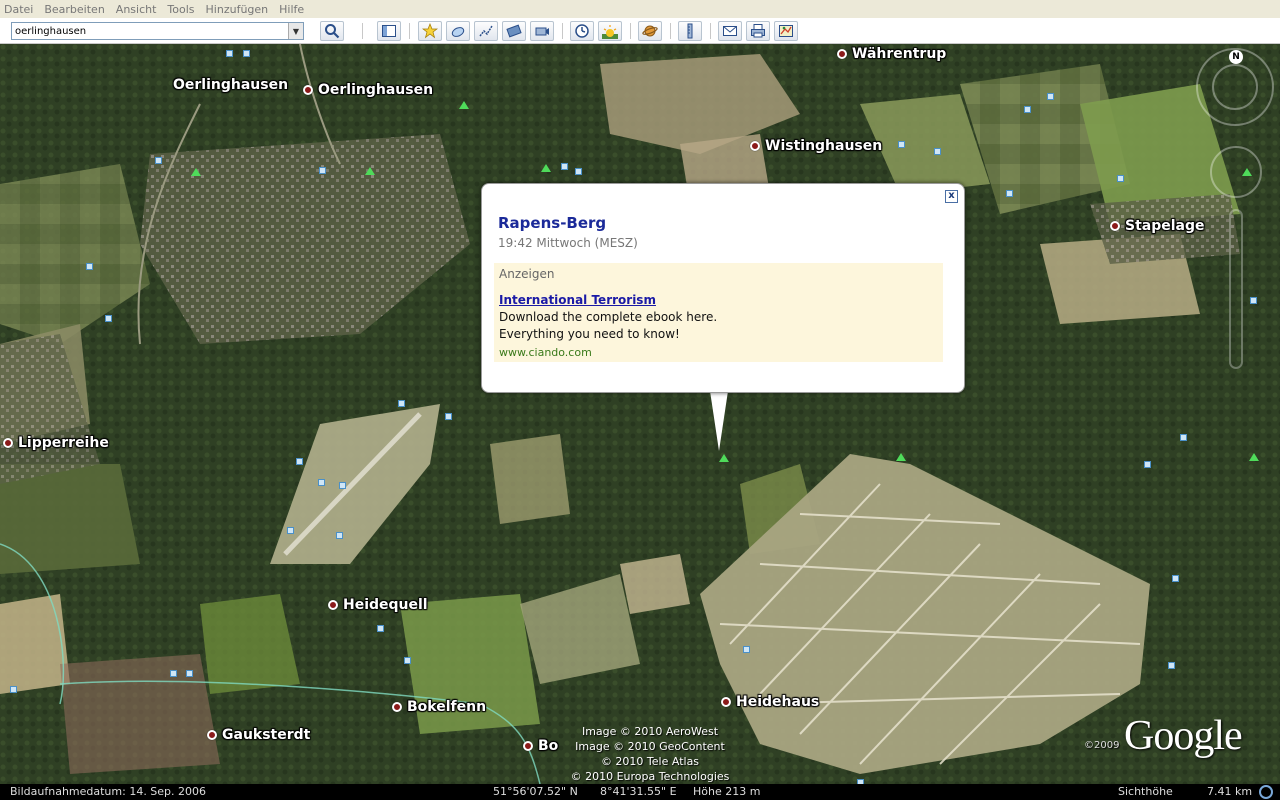 This screenshot has height=800, width=1280. What do you see at coordinates (1157, 226) in the screenshot?
I see `place-stapelage: Stapelage` at bounding box center [1157, 226].